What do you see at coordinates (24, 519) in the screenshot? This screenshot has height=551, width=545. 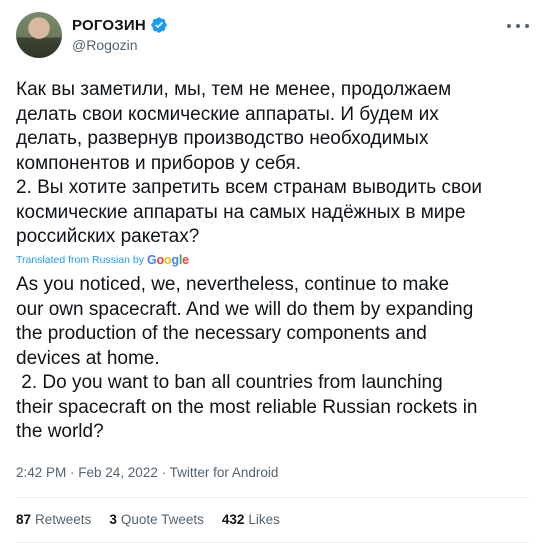 I see `retweets-count: 87` at bounding box center [24, 519].